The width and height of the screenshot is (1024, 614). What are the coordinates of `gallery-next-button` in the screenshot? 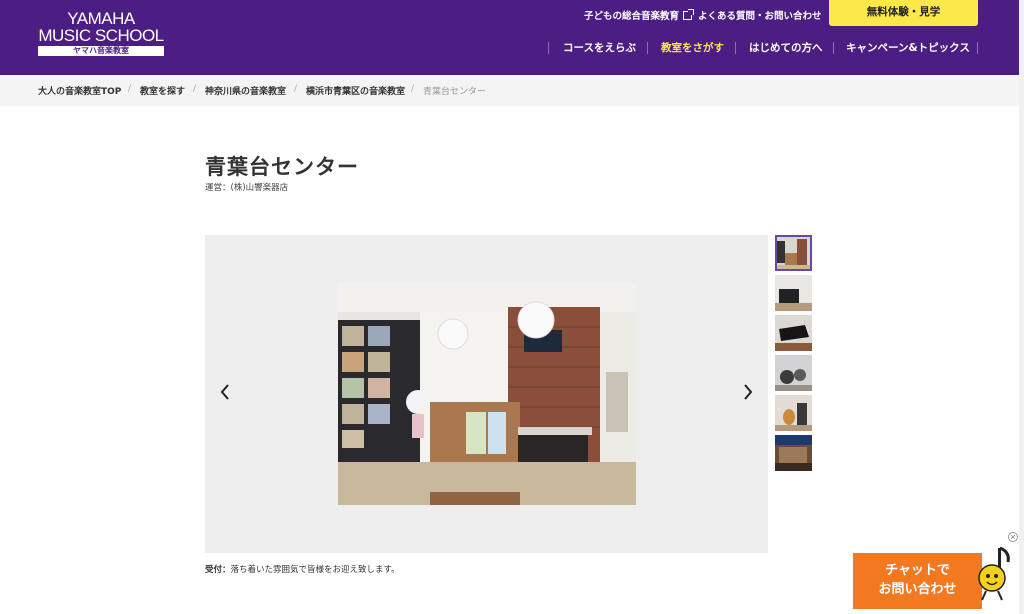 It's located at (748, 392).